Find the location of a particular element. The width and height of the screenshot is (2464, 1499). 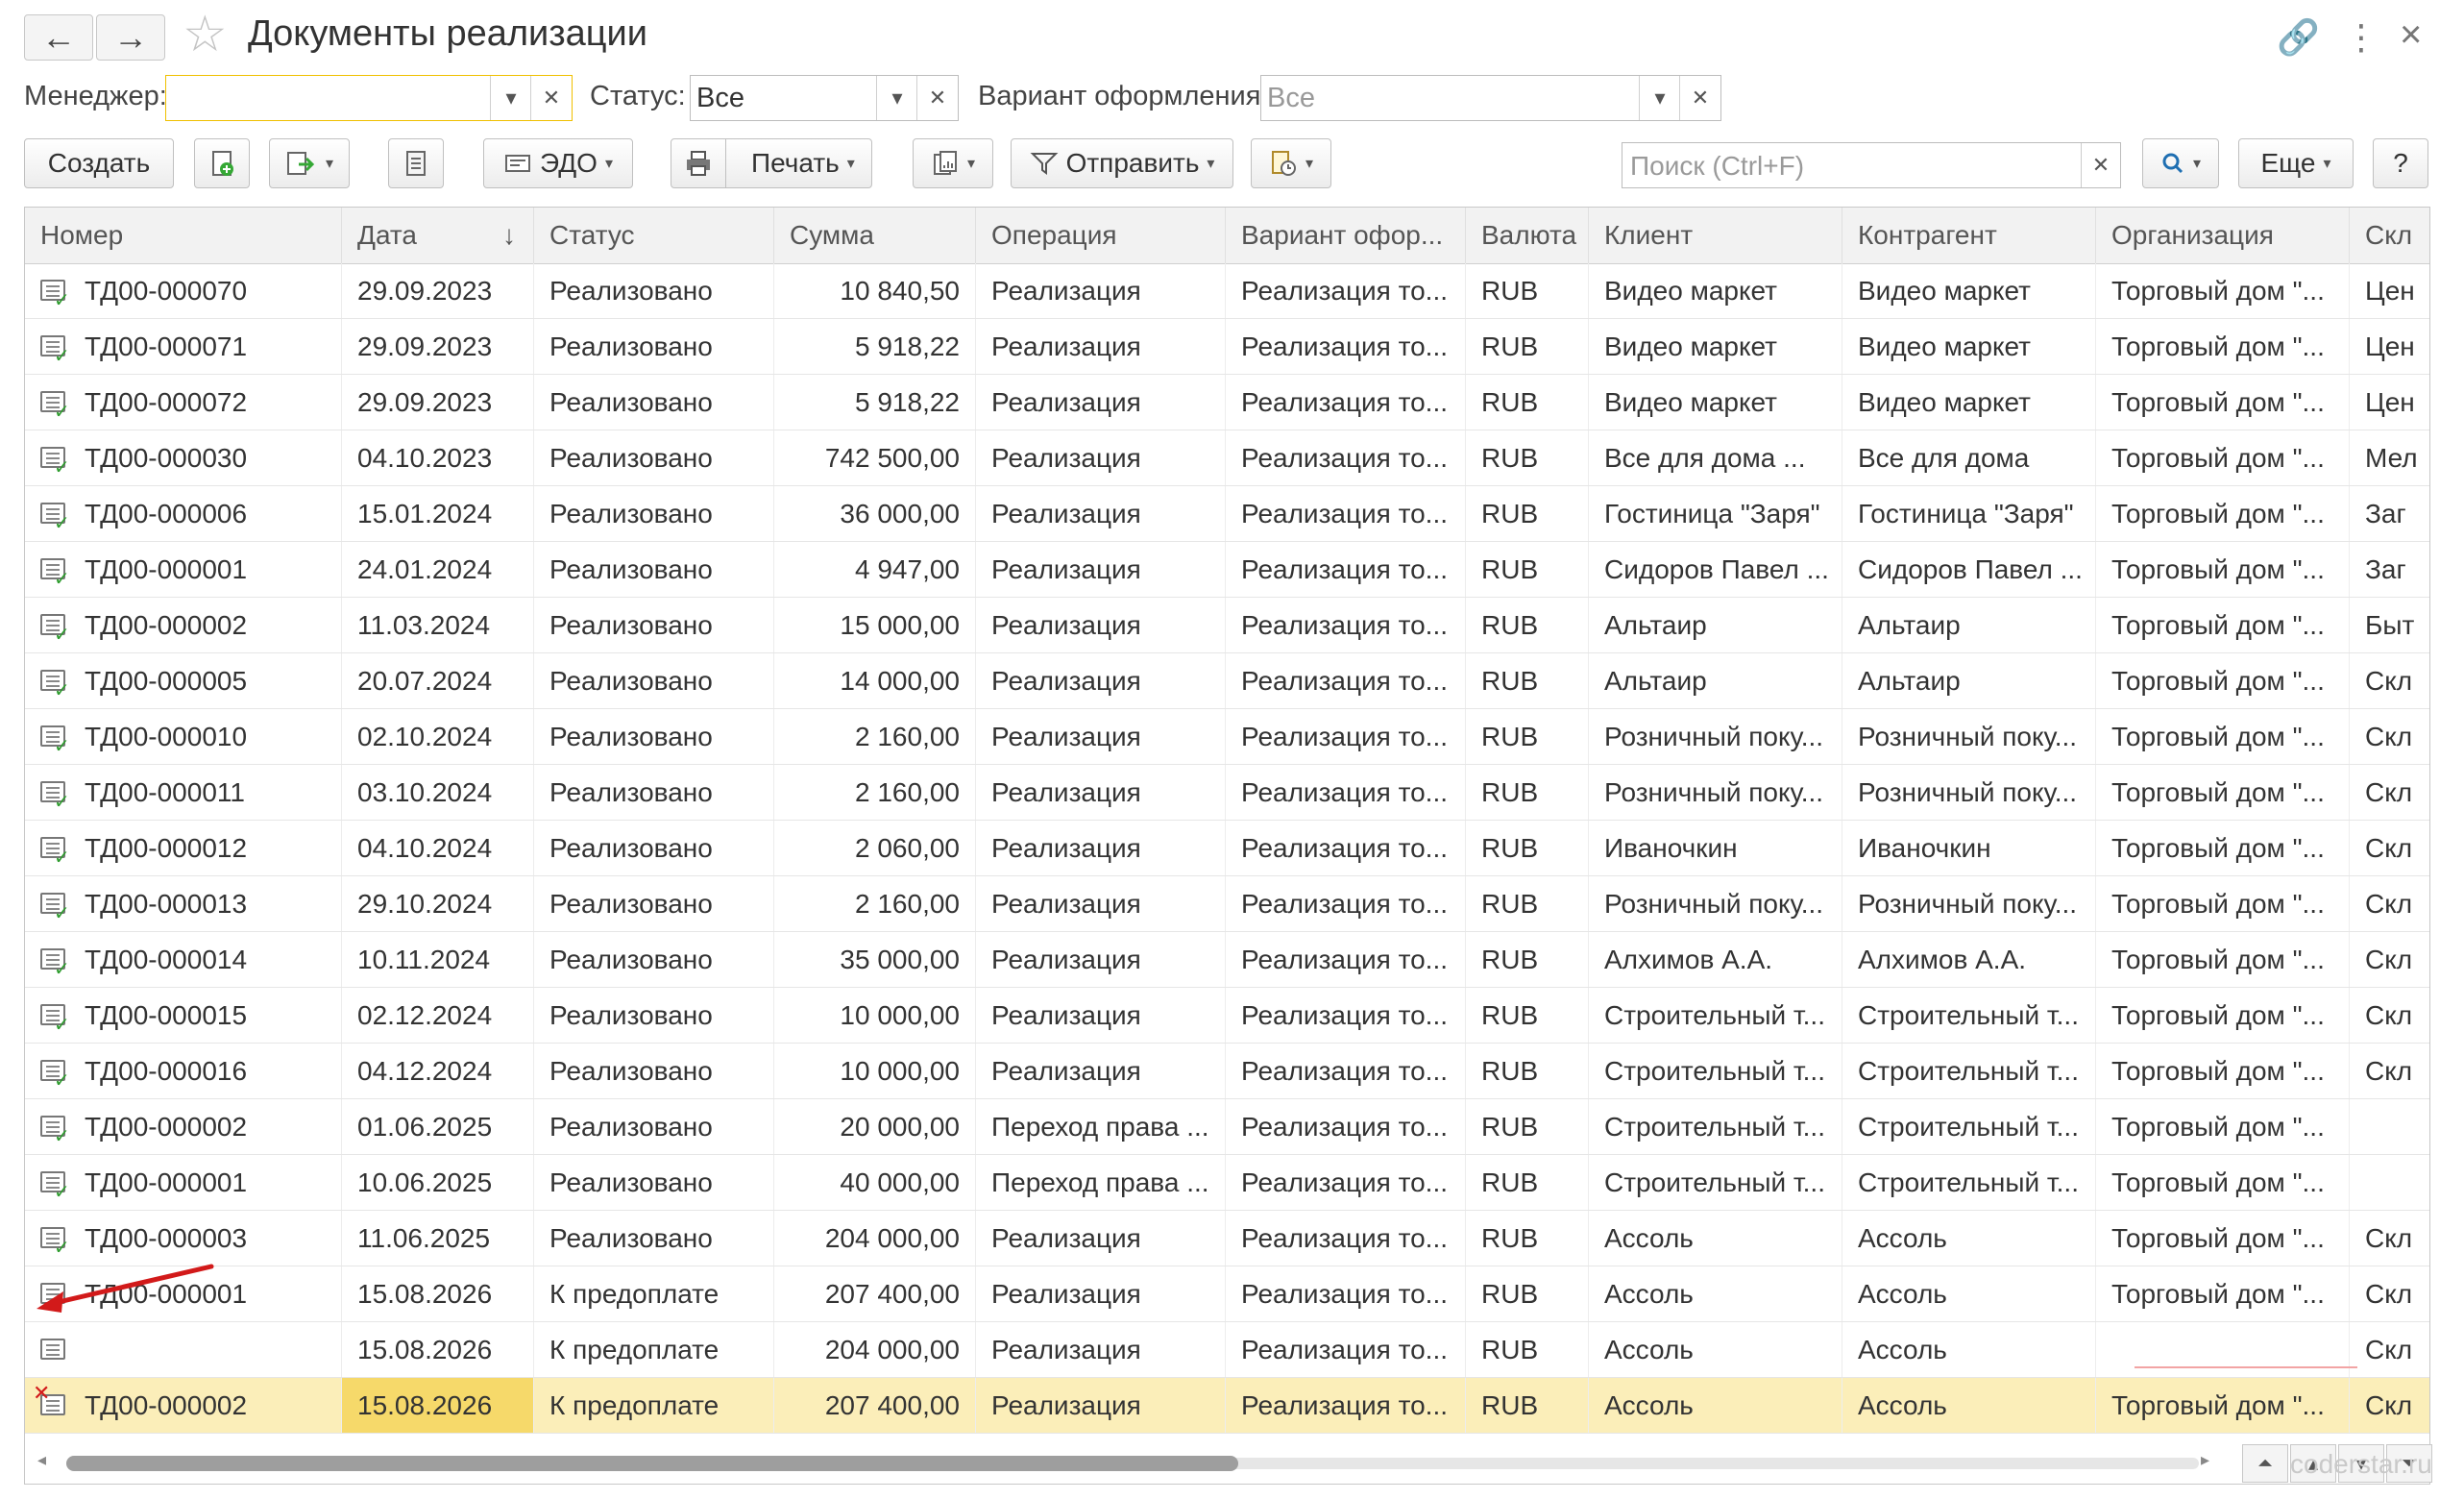

cell-sum: 14 000,00 is located at coordinates (875, 681).